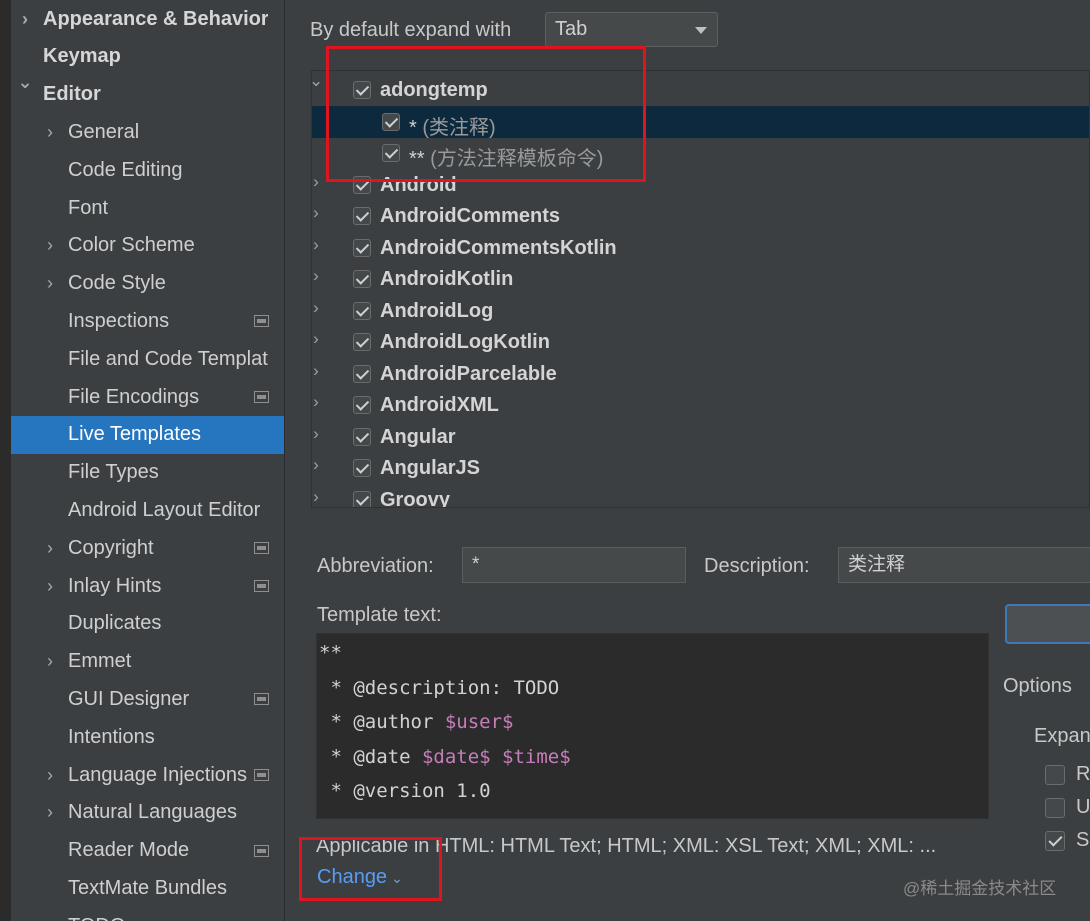  What do you see at coordinates (700, 153) in the screenshot?
I see `template-row: ** (方法注释模板命令)` at bounding box center [700, 153].